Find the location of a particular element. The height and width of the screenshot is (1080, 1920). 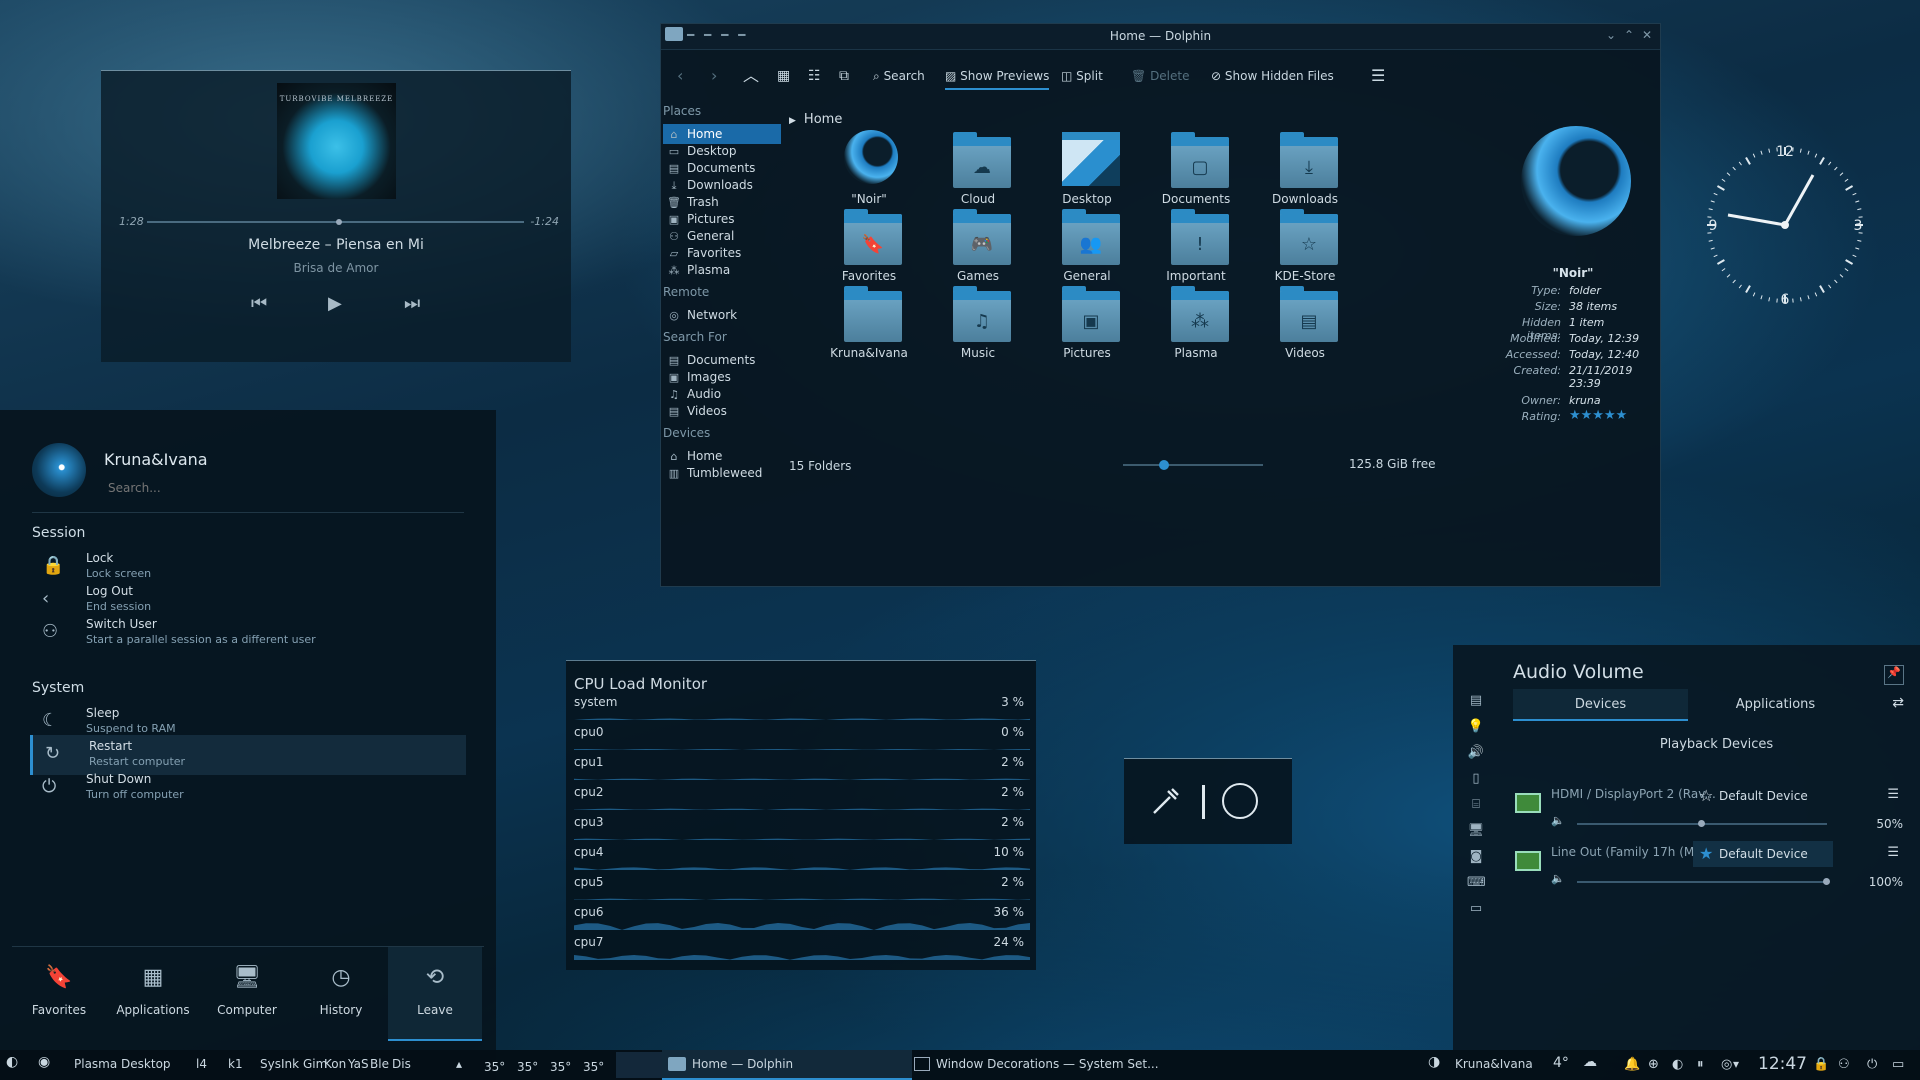

monitor-icon: ▭ is located at coordinates (1476, 910).